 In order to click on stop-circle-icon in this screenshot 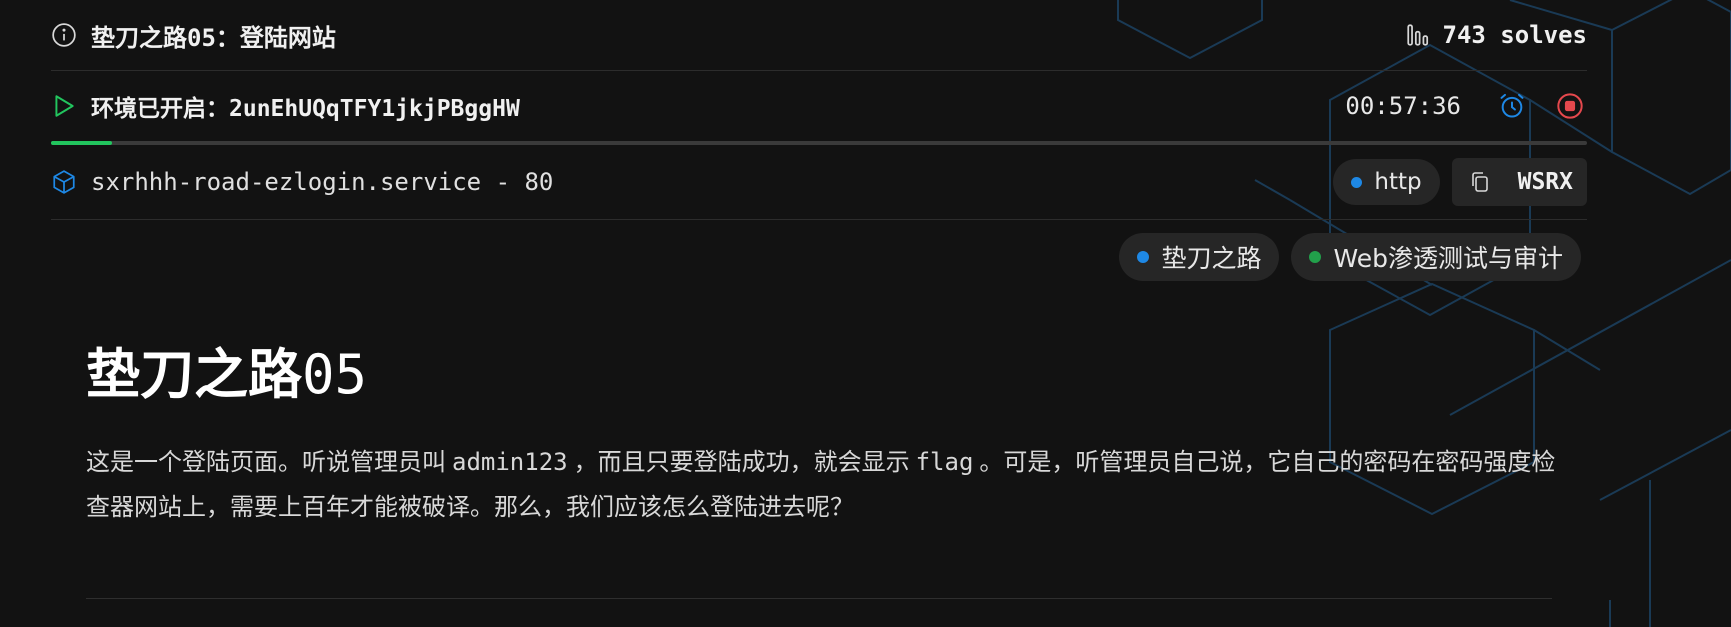, I will do `click(1570, 106)`.